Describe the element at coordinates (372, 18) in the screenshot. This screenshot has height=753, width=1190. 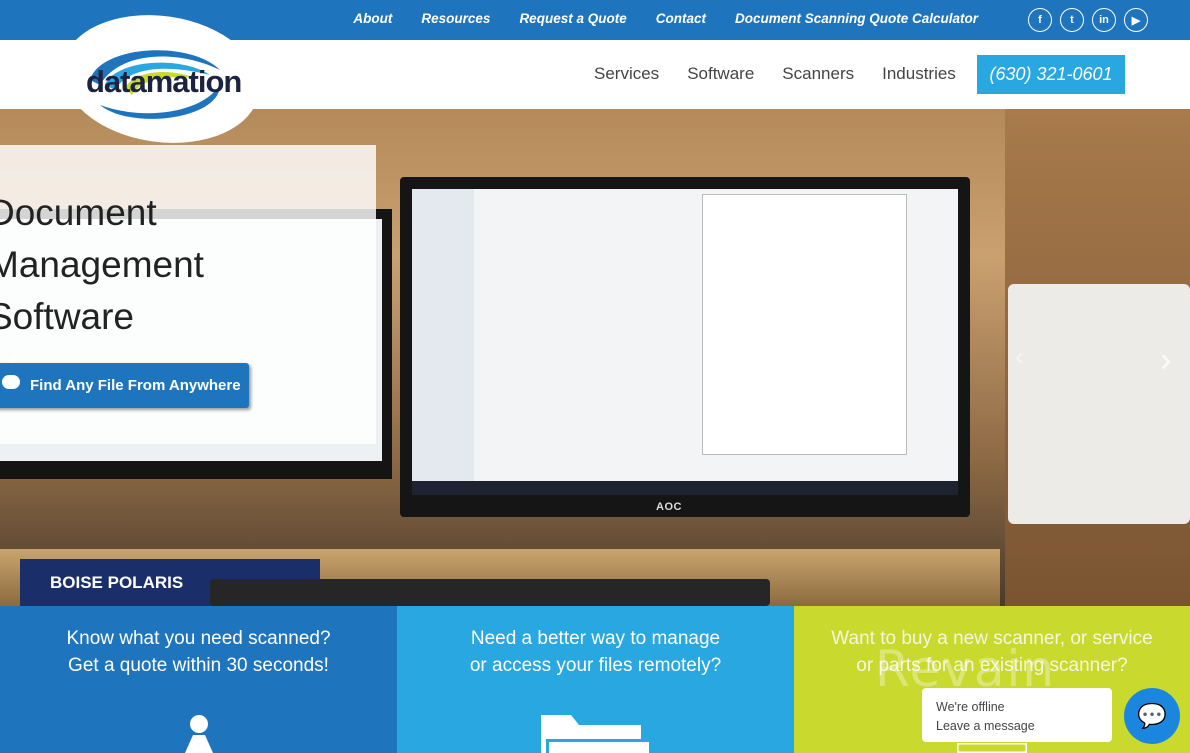
I see `about-link: About` at that location.